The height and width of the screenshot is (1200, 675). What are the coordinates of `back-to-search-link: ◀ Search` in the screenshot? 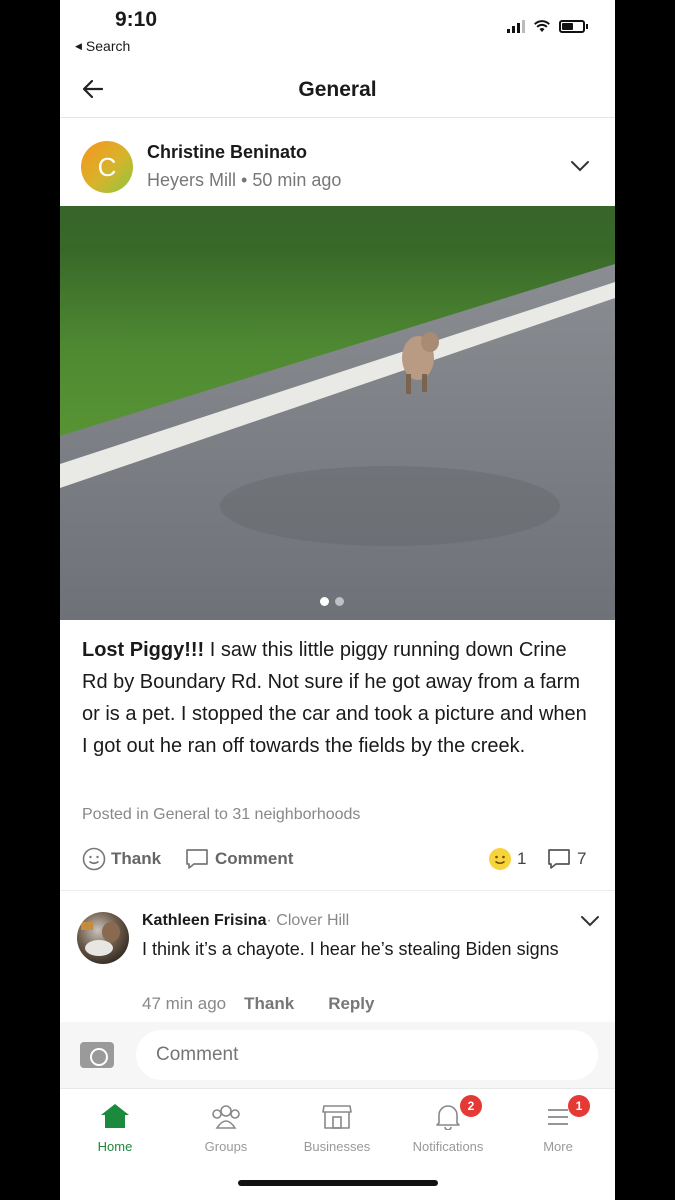 It's located at (102, 46).